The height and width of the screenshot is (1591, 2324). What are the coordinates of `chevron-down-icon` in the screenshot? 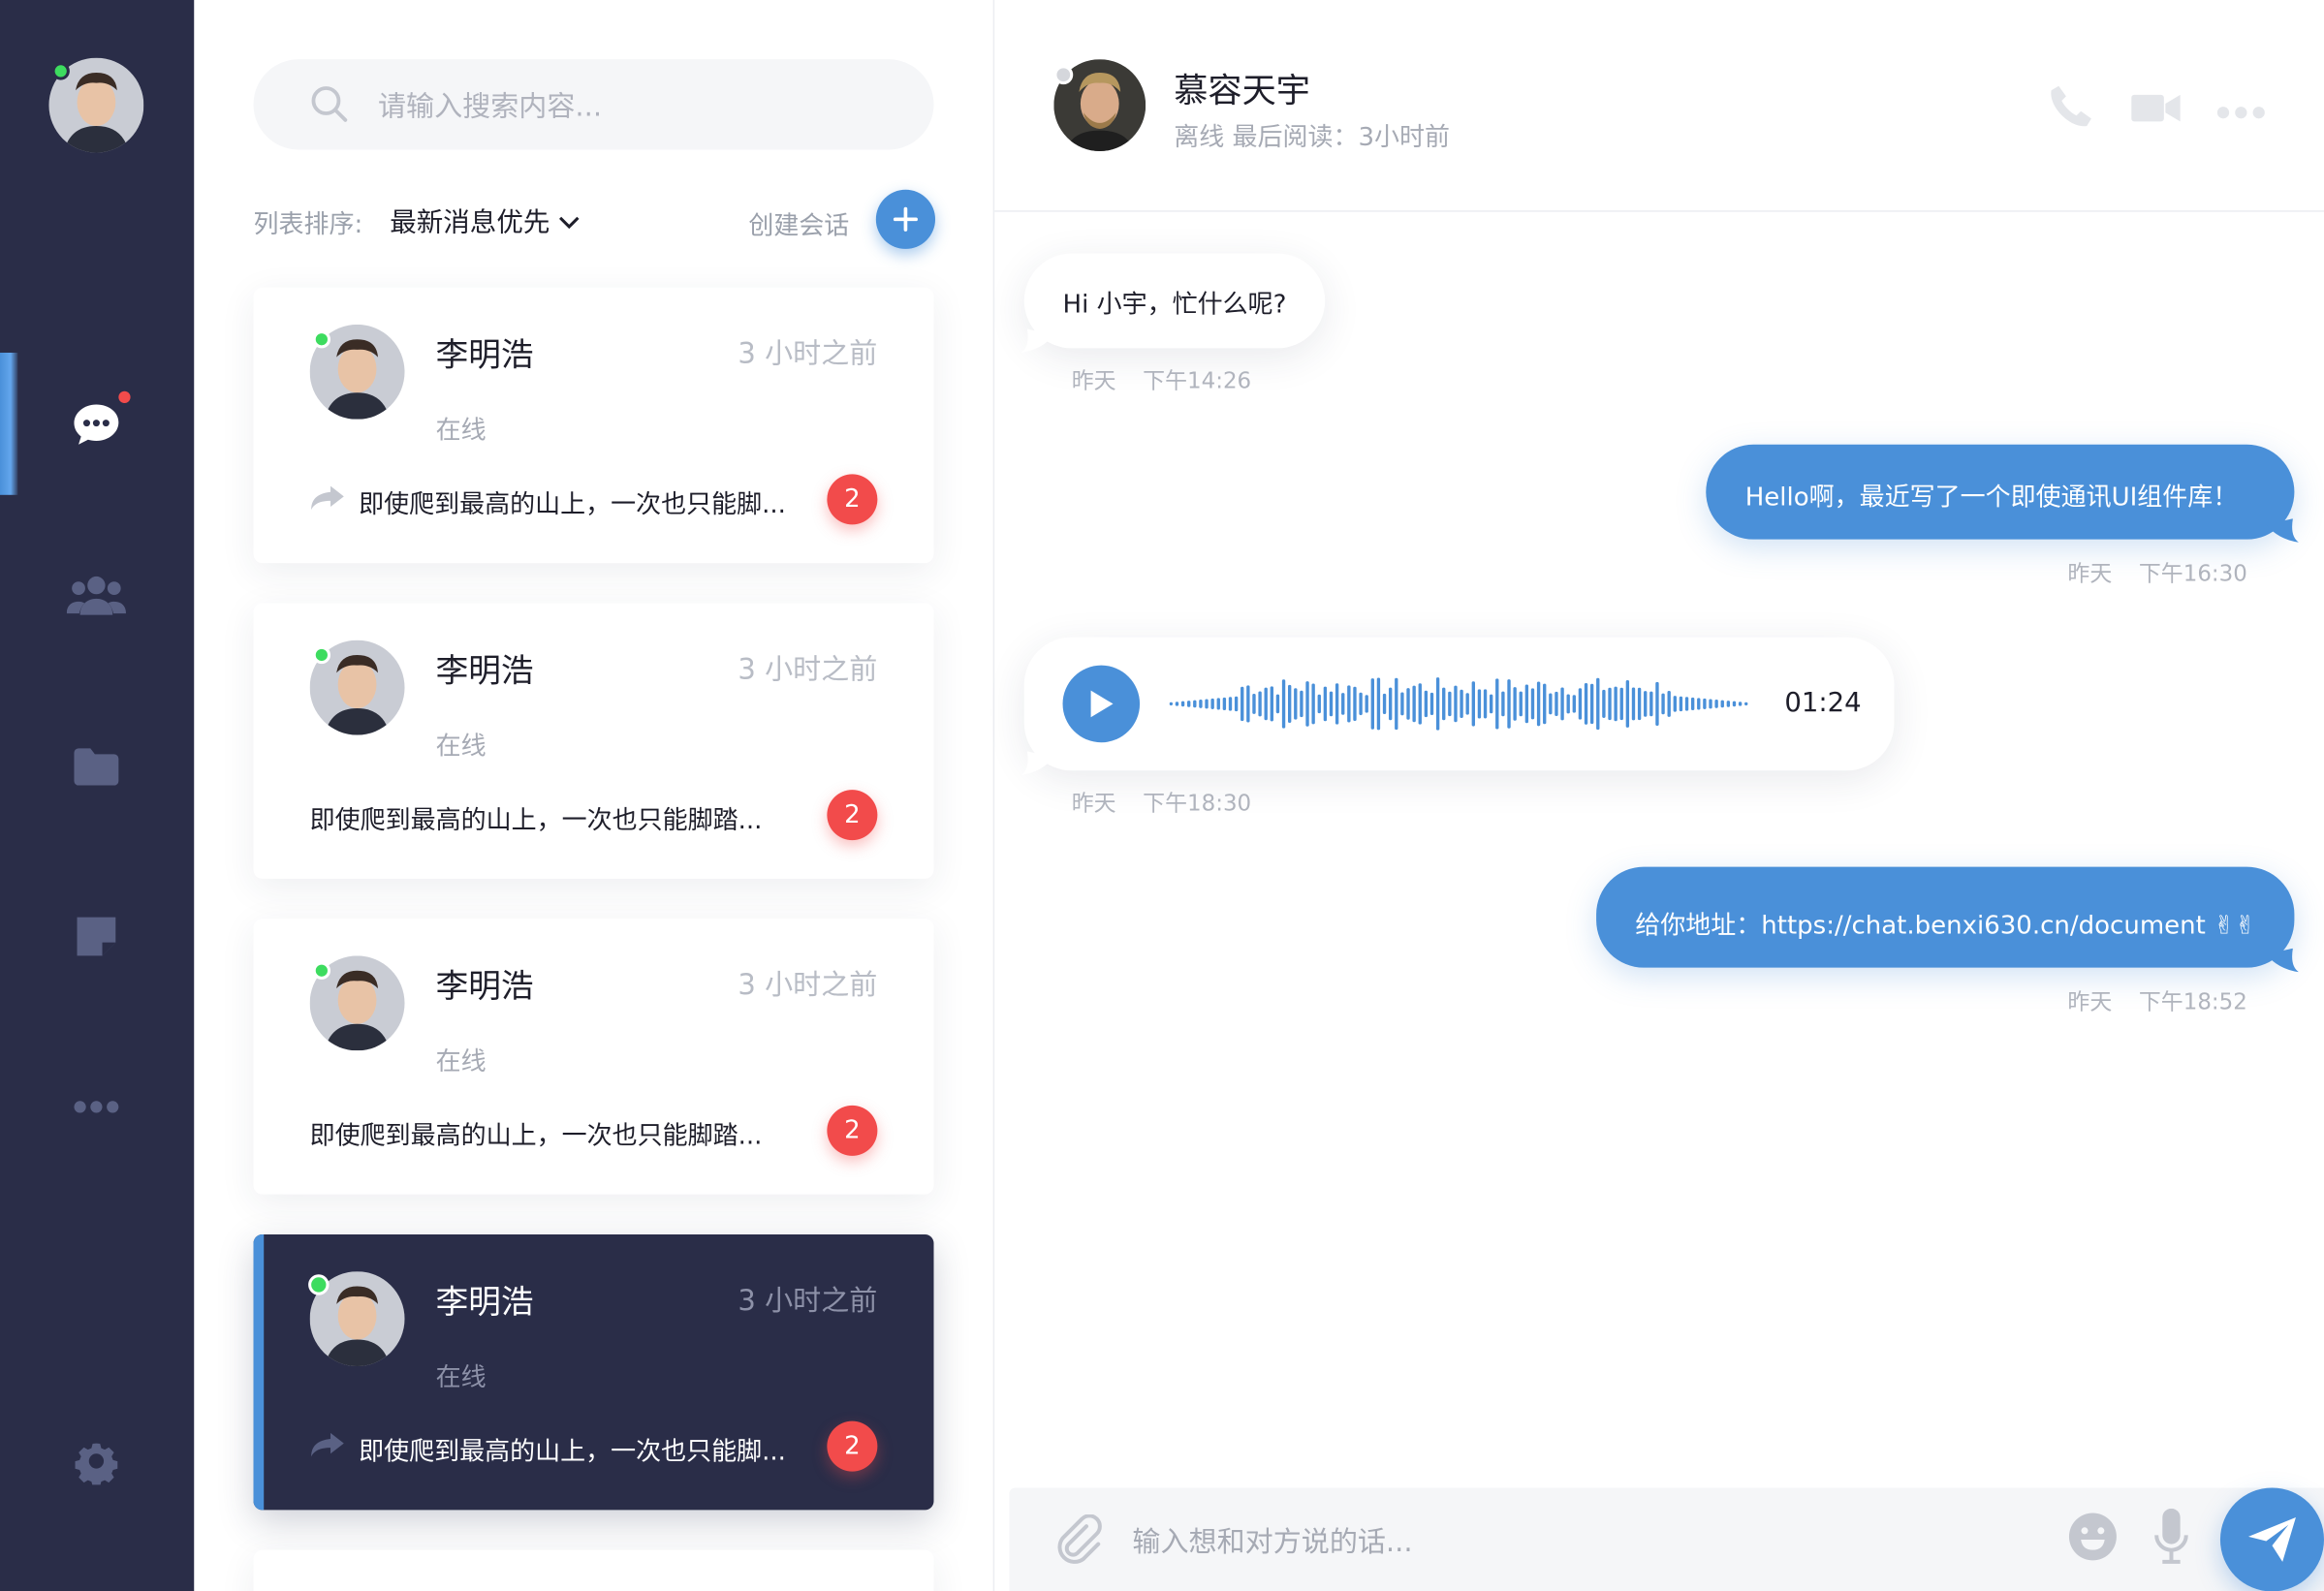 It's located at (569, 221).